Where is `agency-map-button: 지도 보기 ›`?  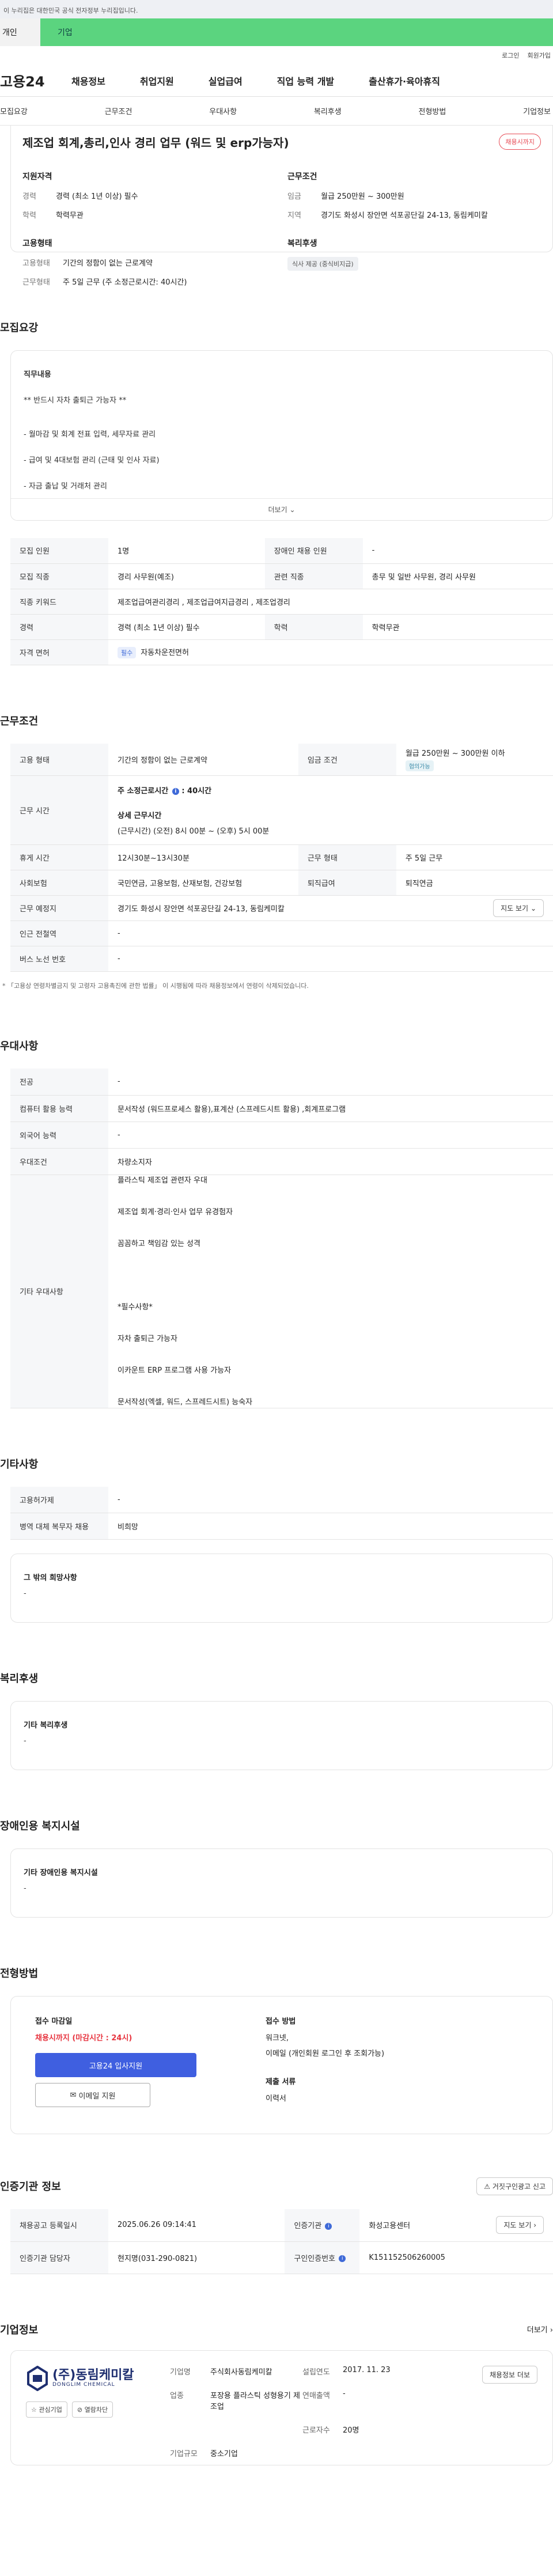
agency-map-button: 지도 보기 › is located at coordinates (520, 2225).